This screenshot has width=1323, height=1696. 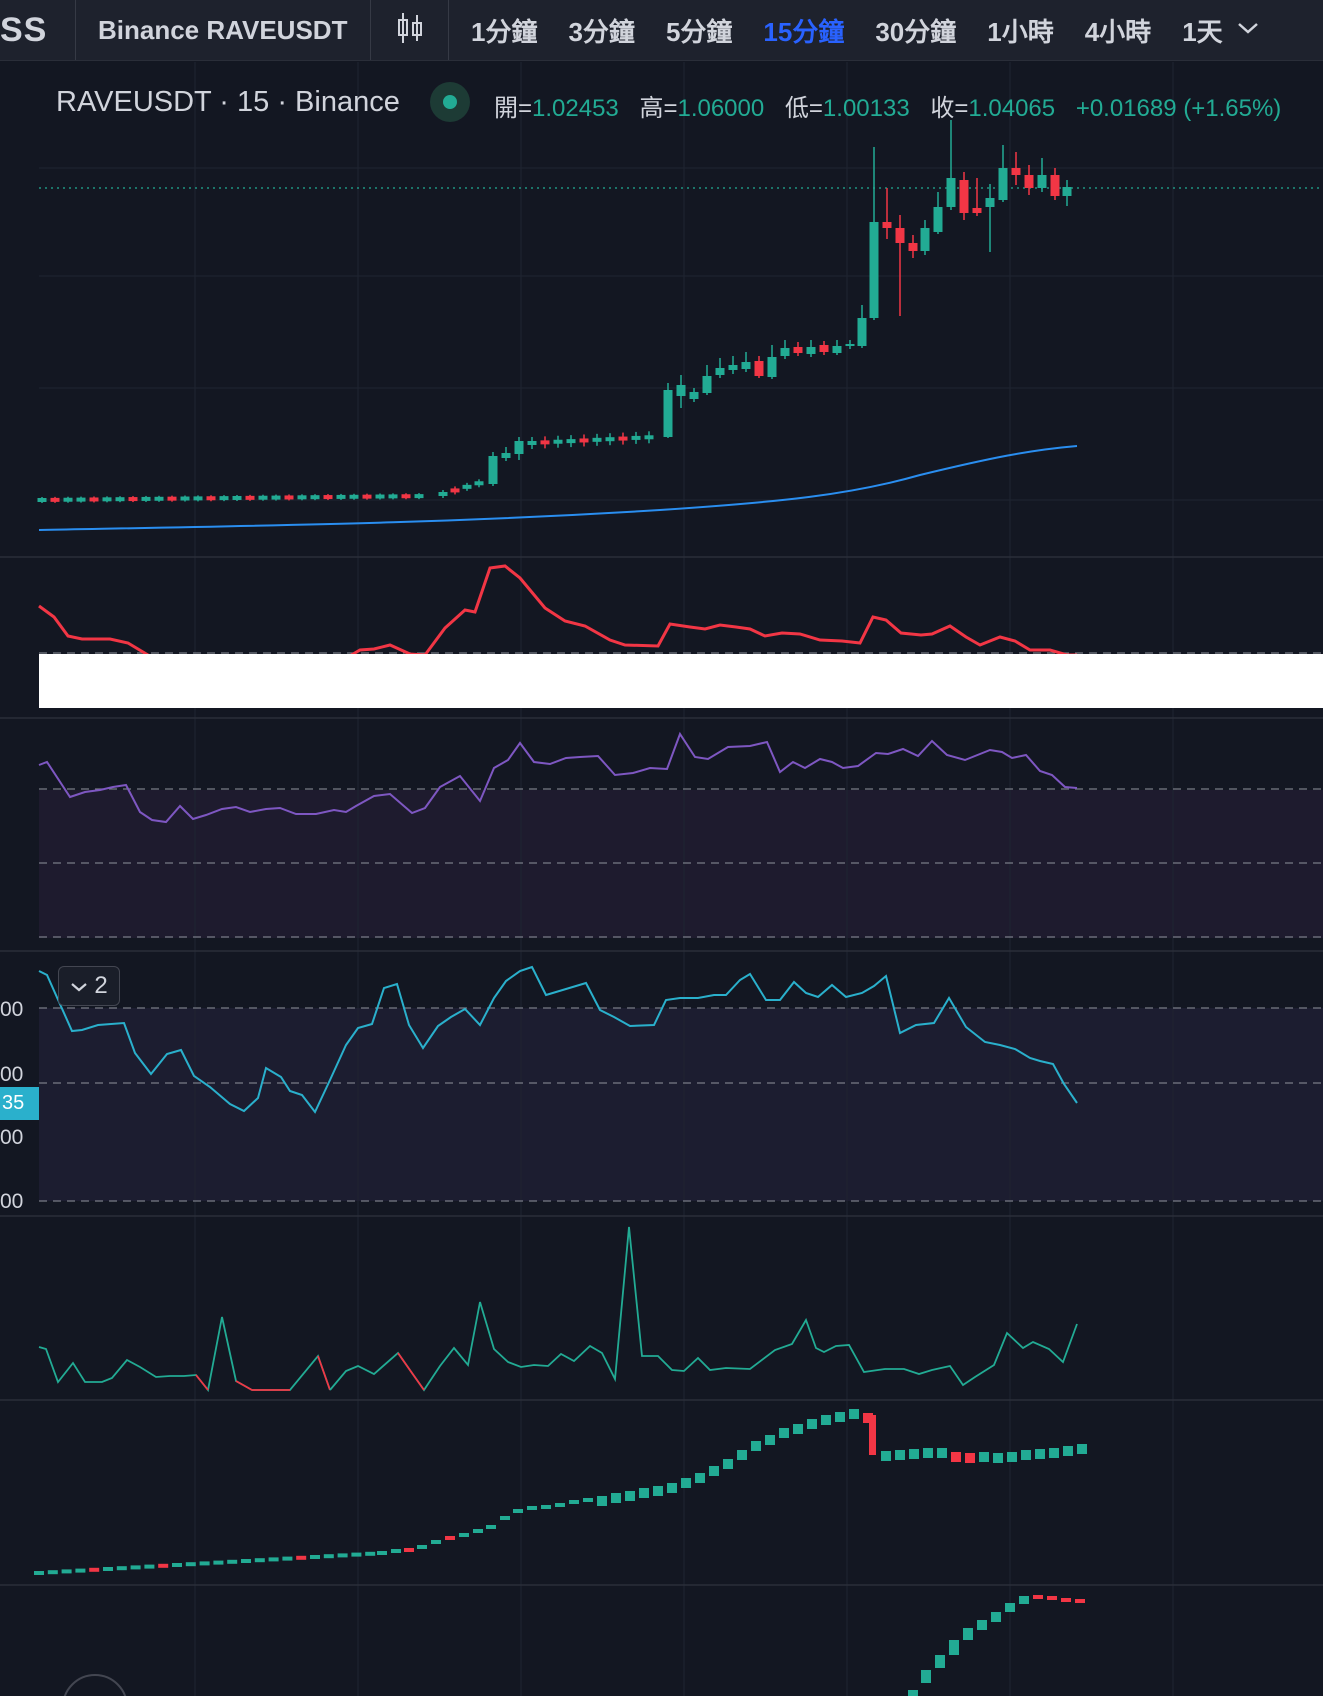 I want to click on market-status-icon, so click(x=449, y=102).